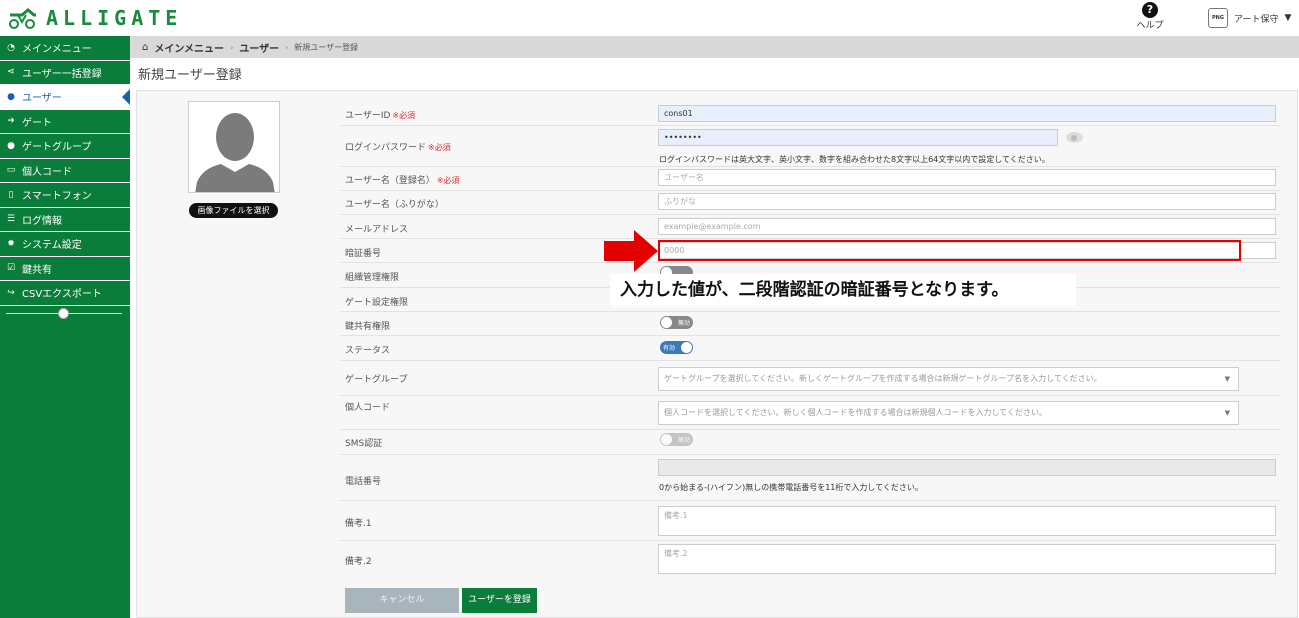 The image size is (1299, 618). What do you see at coordinates (363, 254) in the screenshot?
I see `pin-label: 暗証番号` at bounding box center [363, 254].